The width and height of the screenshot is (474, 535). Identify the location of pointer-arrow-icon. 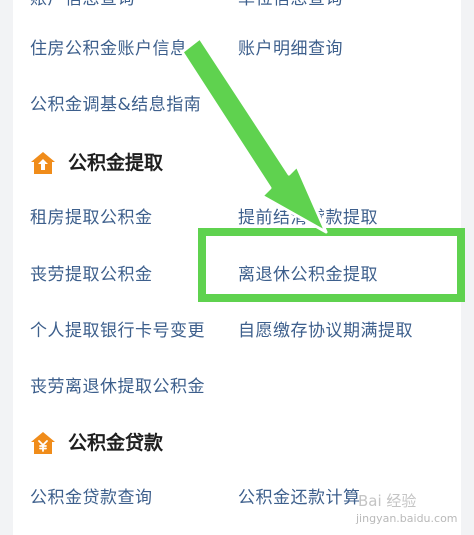
(254, 135).